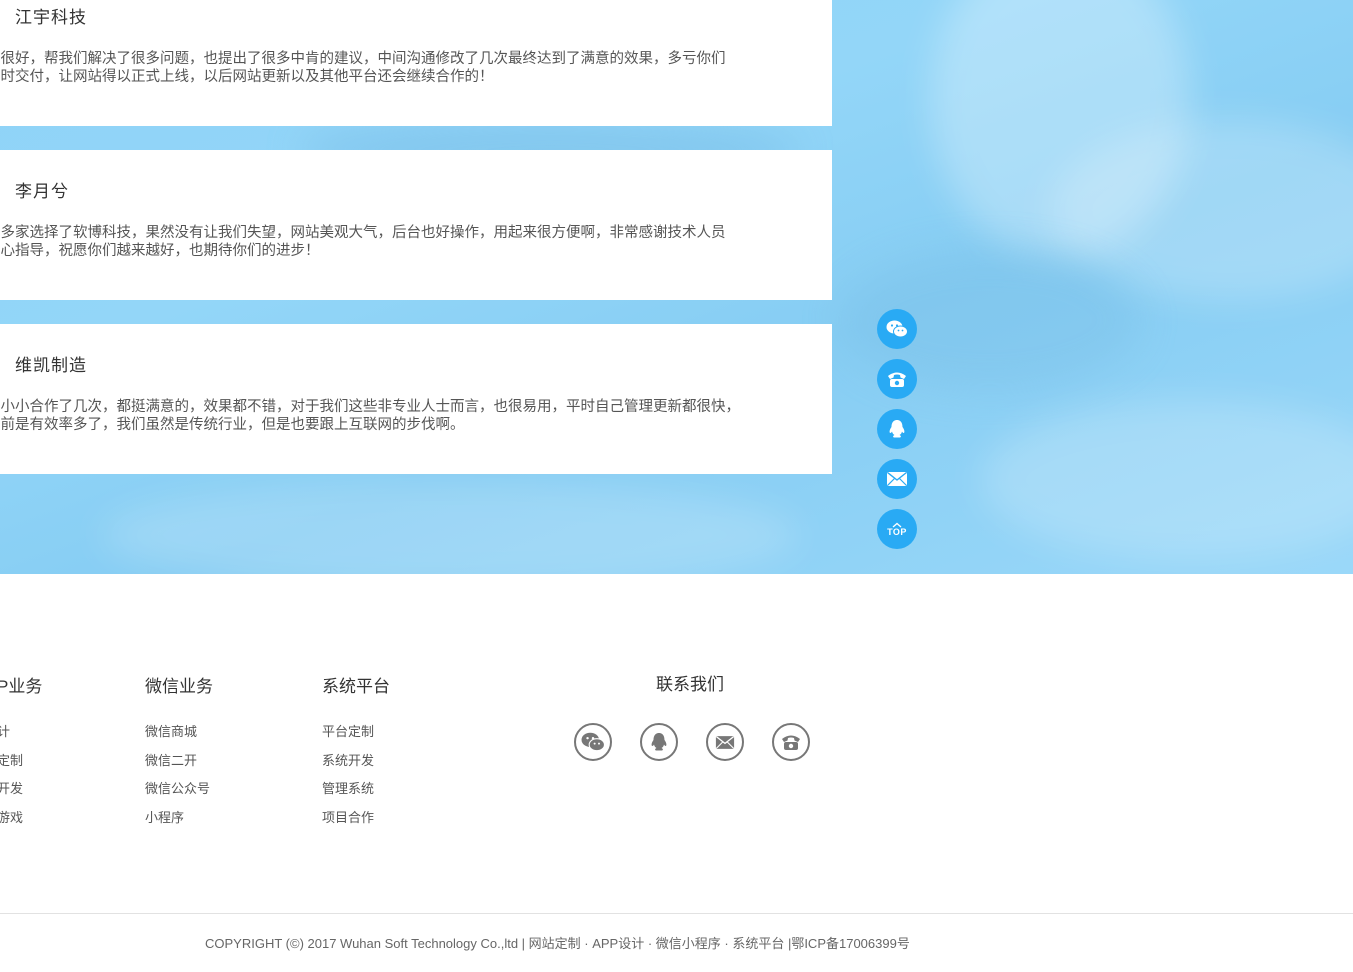 Image resolution: width=1353 pixels, height=972 pixels. I want to click on back-to-top-label: TOP, so click(897, 531).